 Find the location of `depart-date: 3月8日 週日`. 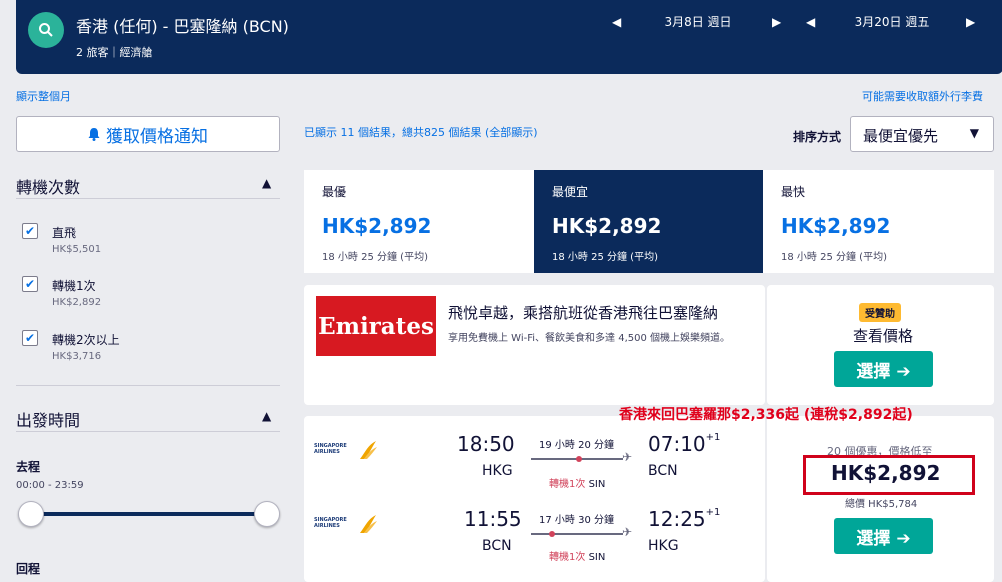

depart-date: 3月8日 週日 is located at coordinates (698, 21).